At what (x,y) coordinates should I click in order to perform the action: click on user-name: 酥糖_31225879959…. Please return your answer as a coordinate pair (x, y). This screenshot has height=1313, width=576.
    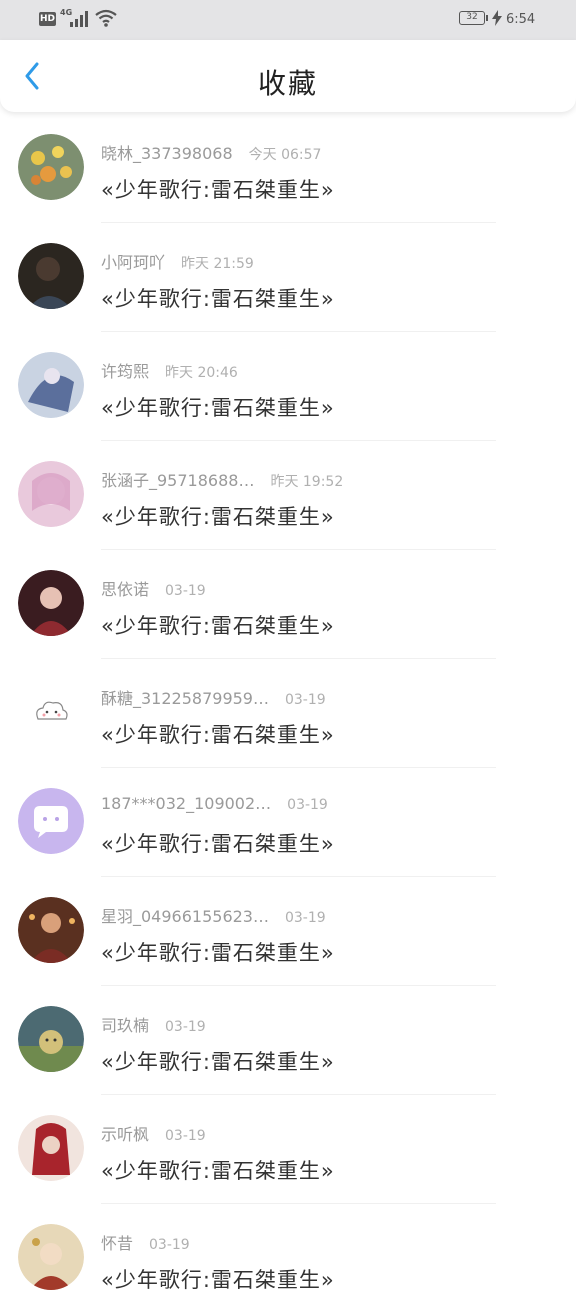
    Looking at the image, I should click on (185, 698).